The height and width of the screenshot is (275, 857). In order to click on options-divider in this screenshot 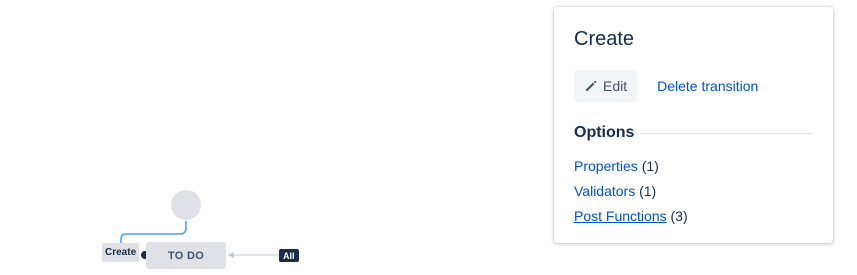, I will do `click(726, 133)`.